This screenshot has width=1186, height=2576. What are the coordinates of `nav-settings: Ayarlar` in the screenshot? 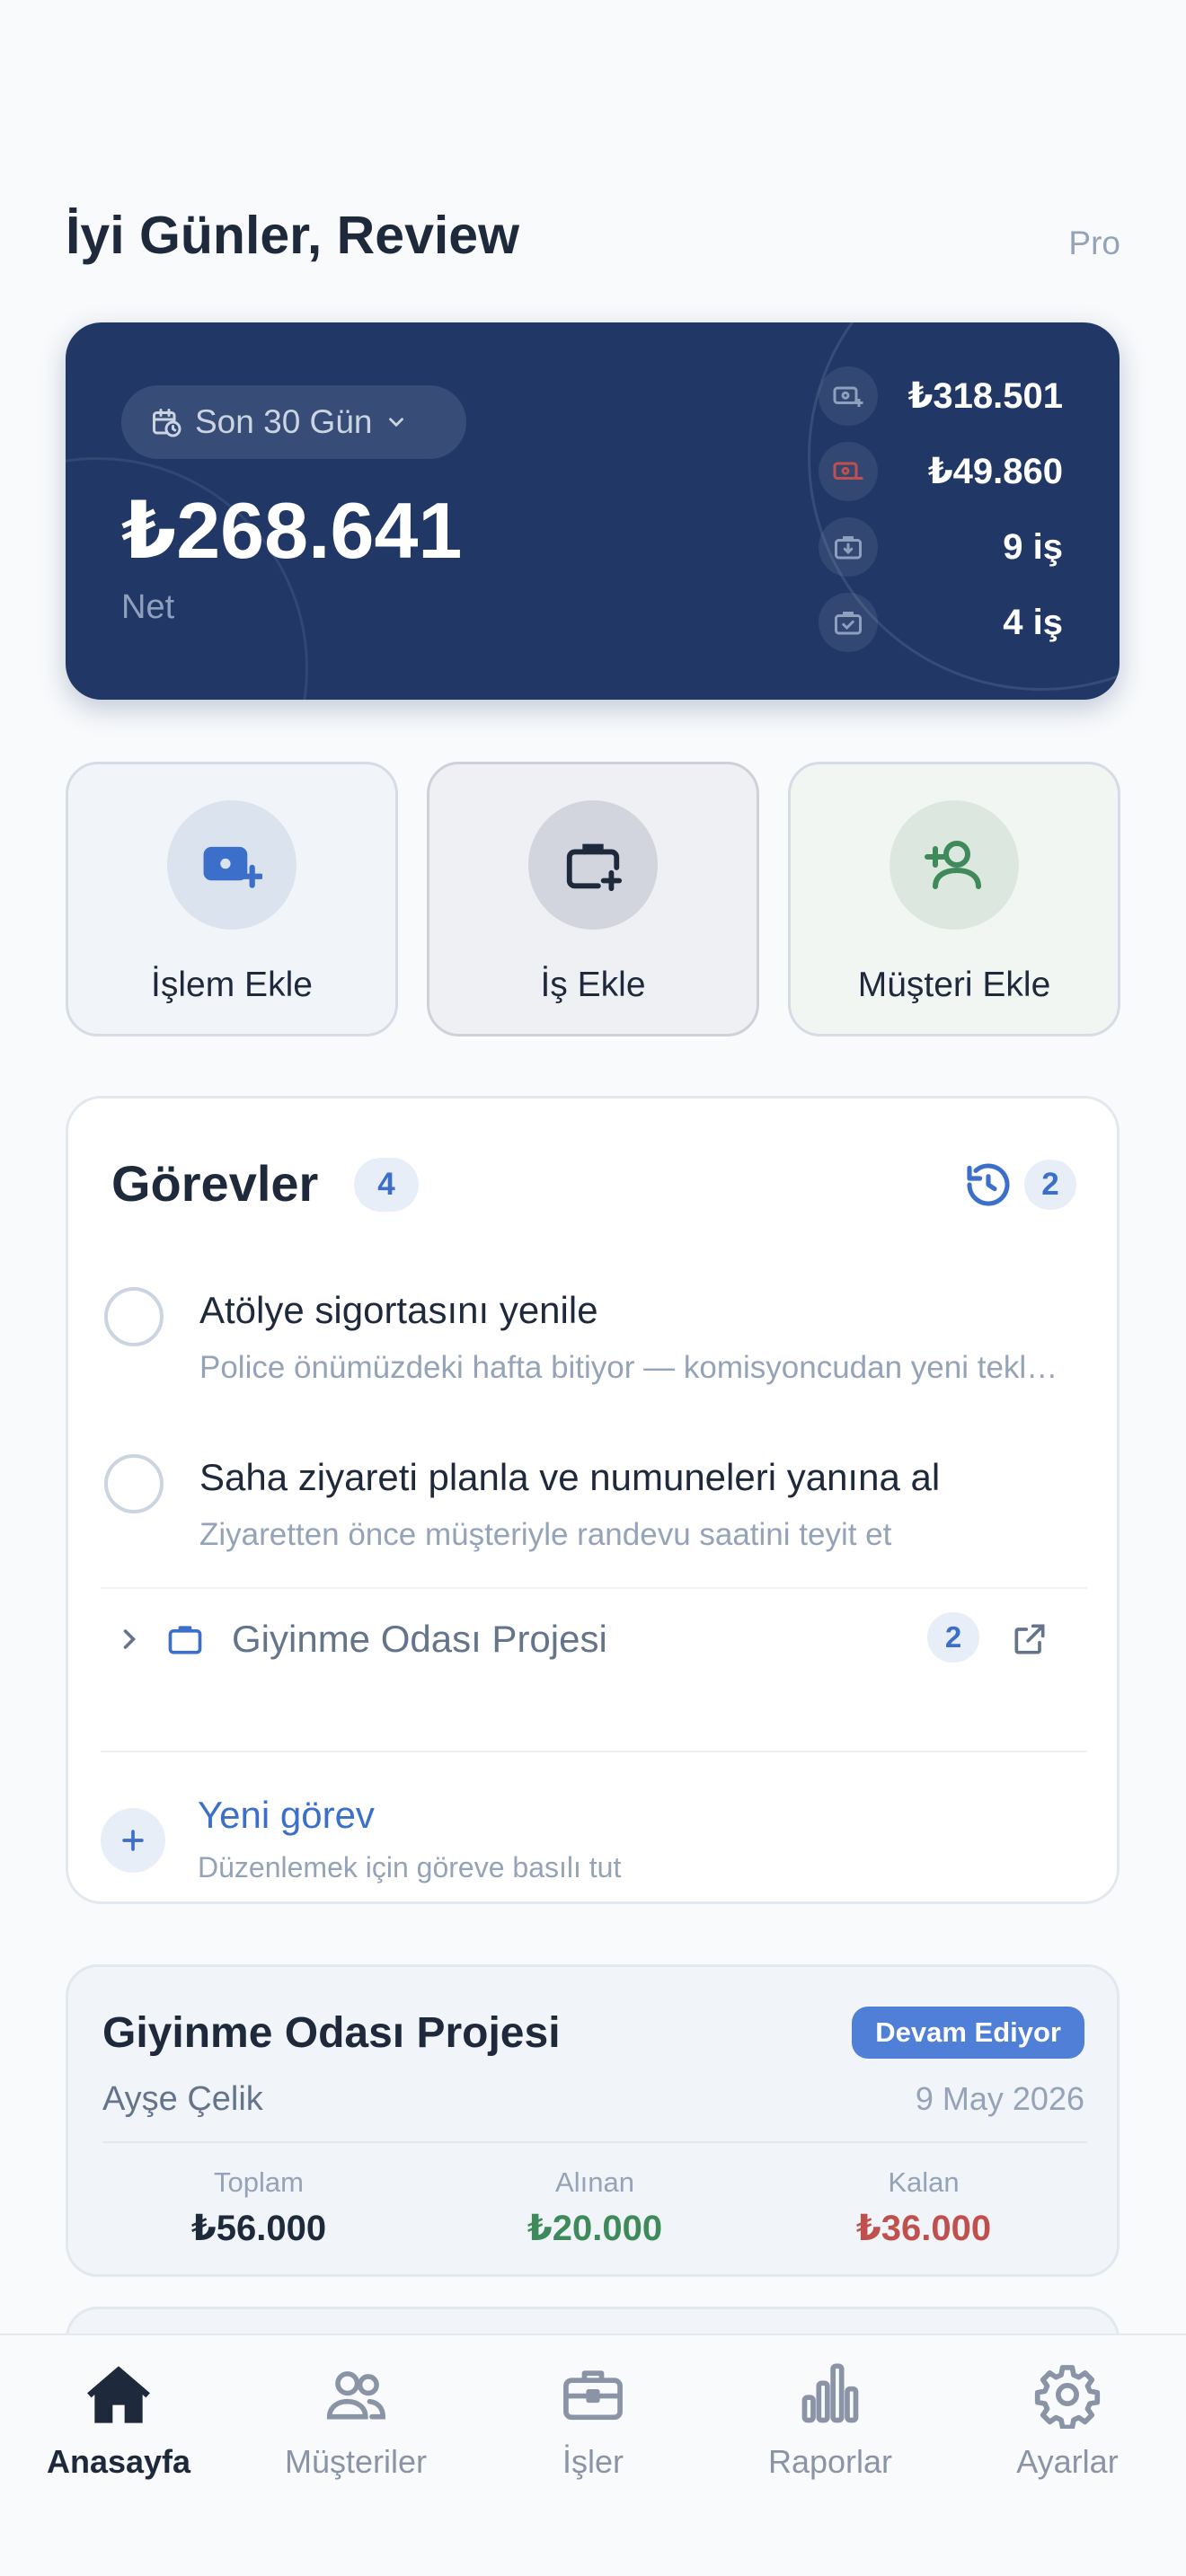 It's located at (1067, 2420).